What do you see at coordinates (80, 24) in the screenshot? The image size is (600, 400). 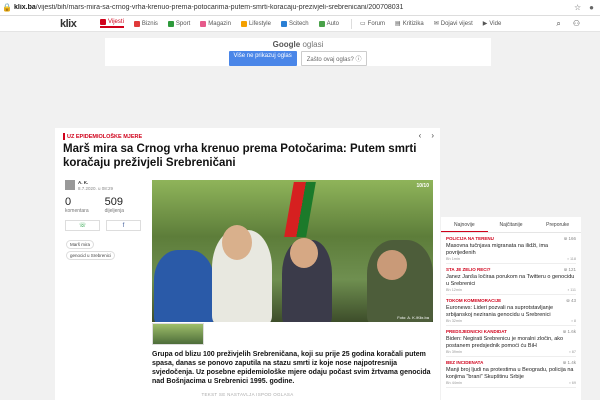 I see `site-logo: klix` at bounding box center [80, 24].